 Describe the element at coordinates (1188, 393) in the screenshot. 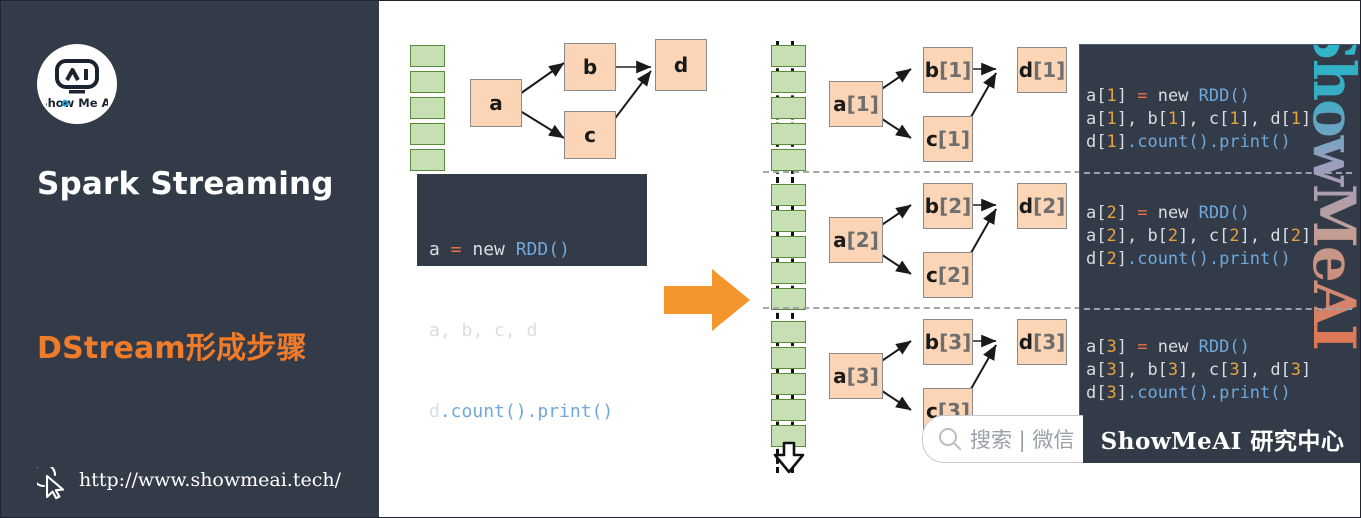

I see `group3-code-line-3: d[3].count().print()` at that location.